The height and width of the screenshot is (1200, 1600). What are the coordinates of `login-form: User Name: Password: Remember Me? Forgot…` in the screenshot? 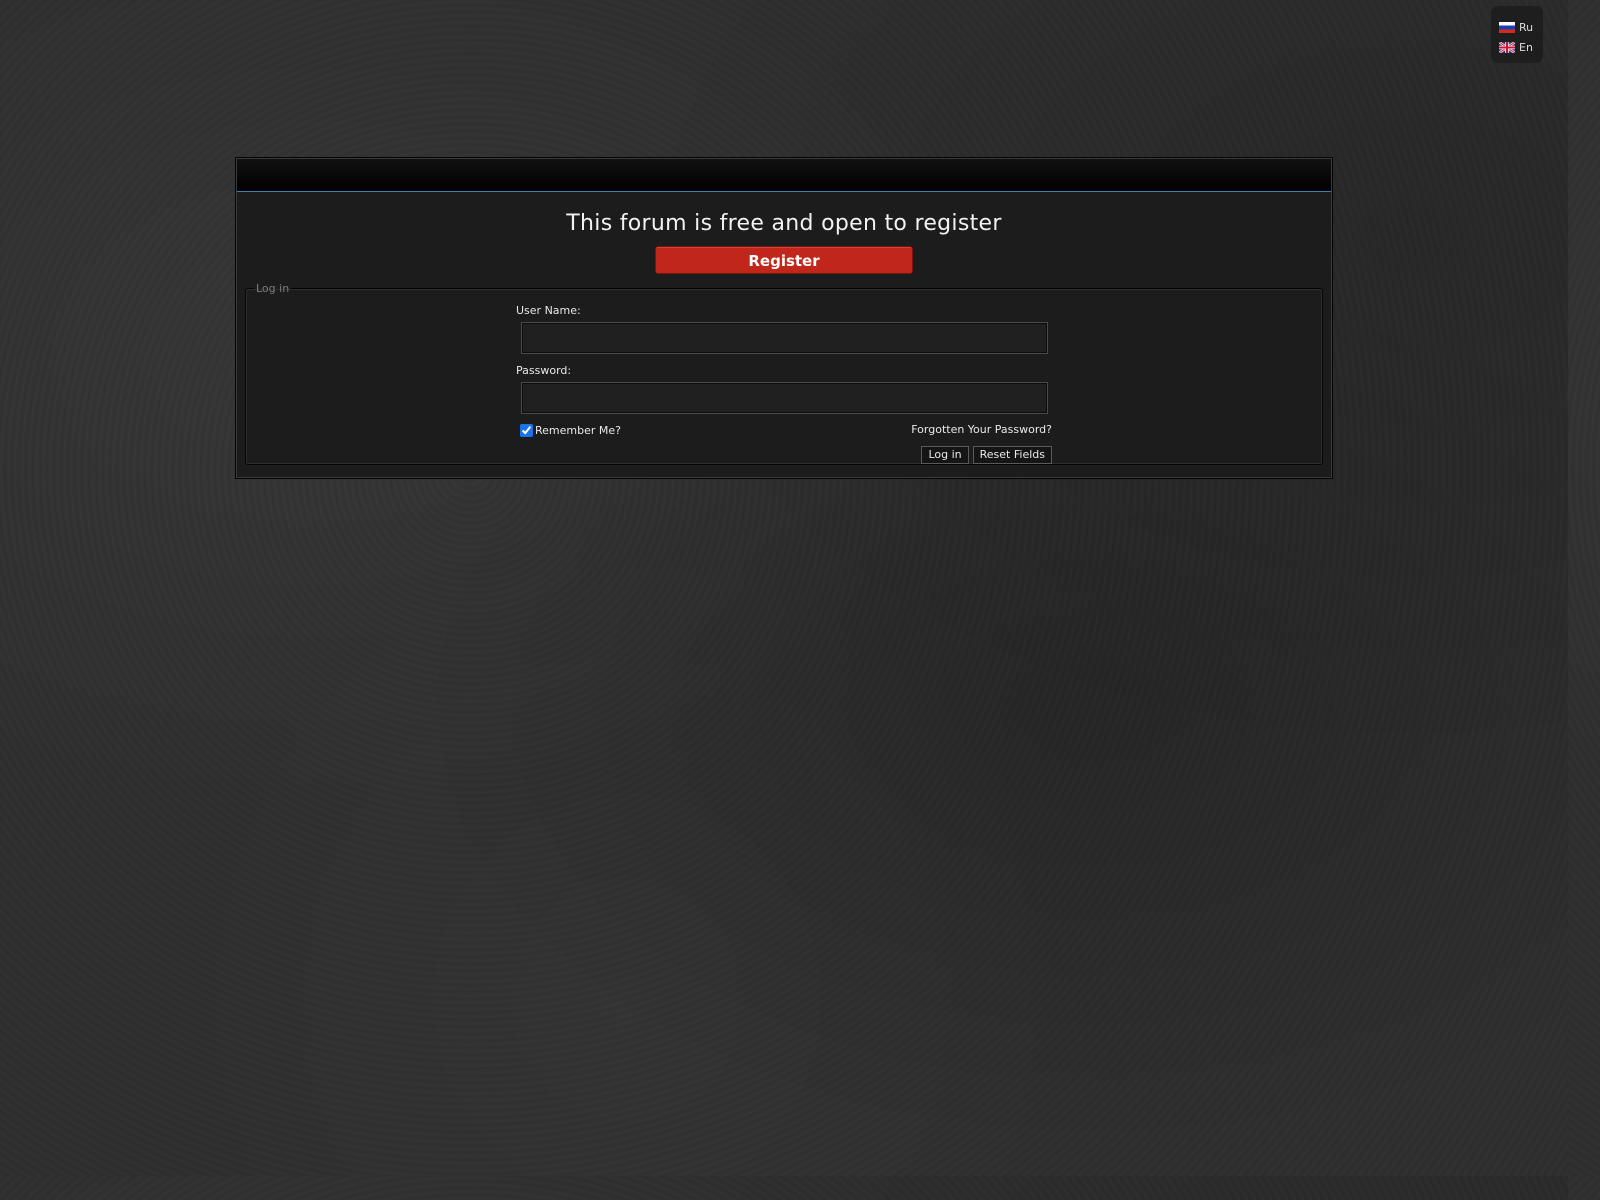 It's located at (786, 383).